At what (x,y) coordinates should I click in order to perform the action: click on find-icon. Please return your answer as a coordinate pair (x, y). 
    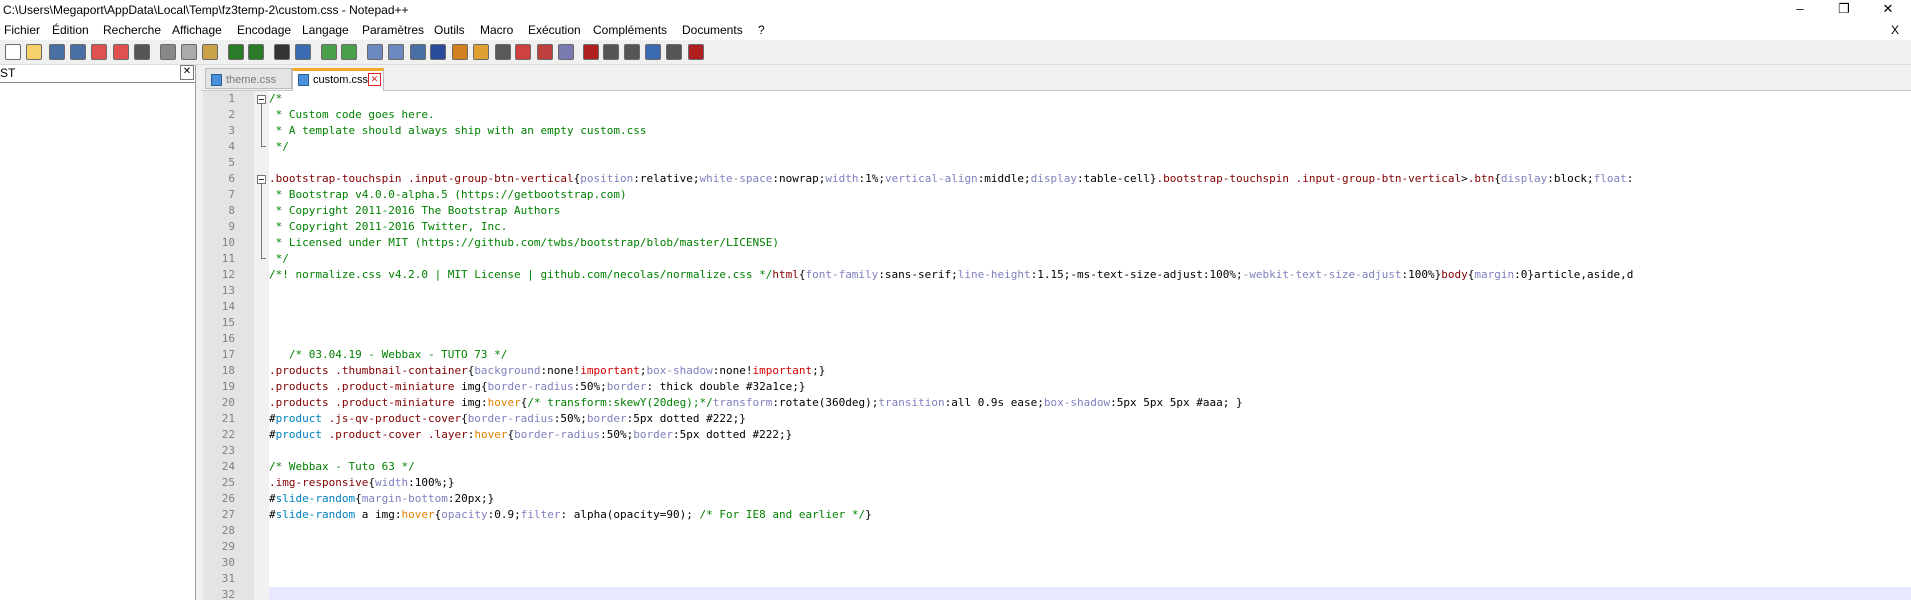
    Looking at the image, I should click on (282, 52).